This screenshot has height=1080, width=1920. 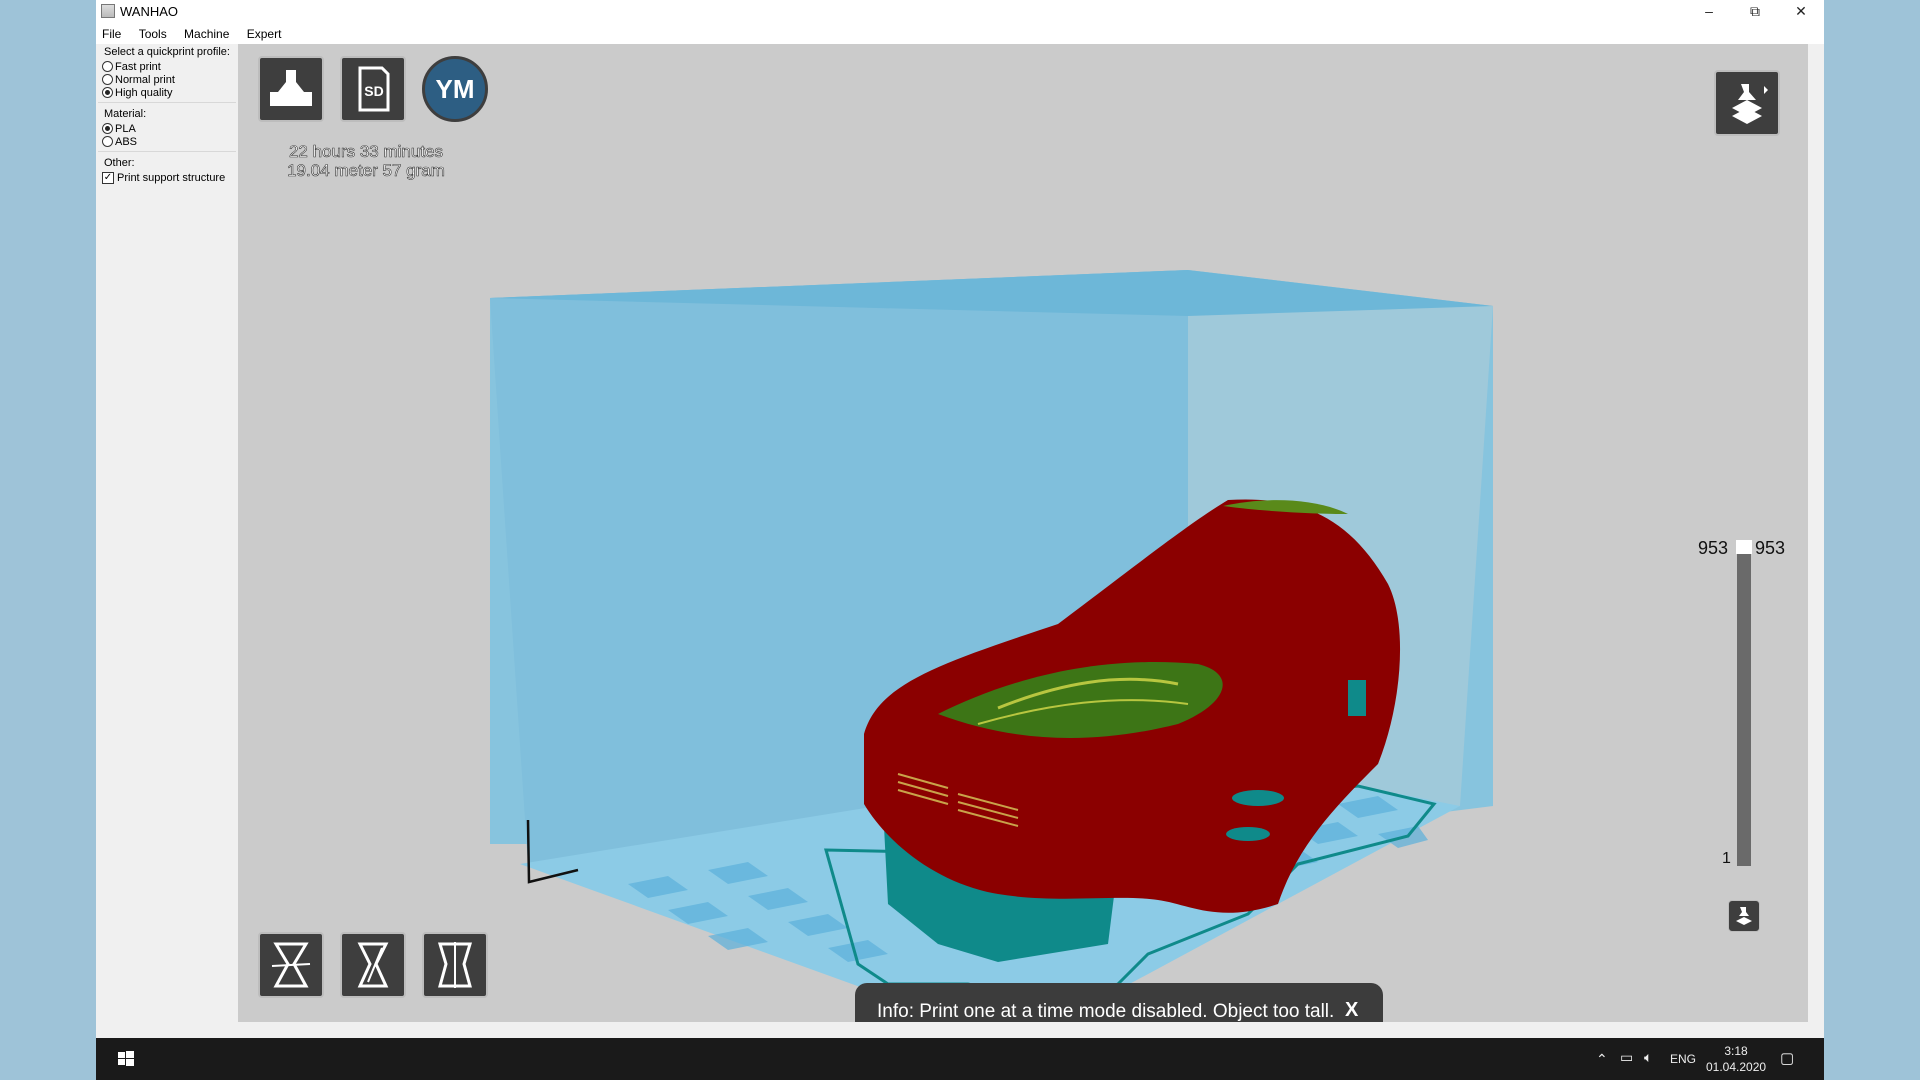 I want to click on sd-save-button: SD, so click(x=373, y=89).